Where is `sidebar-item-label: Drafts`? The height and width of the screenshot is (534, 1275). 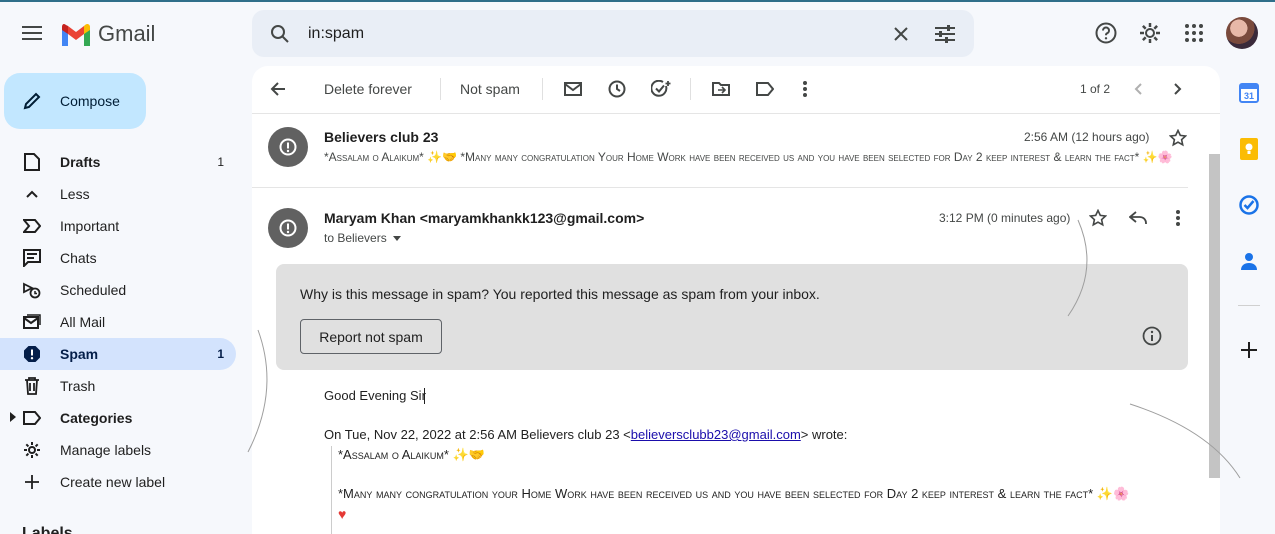 sidebar-item-label: Drafts is located at coordinates (80, 162).